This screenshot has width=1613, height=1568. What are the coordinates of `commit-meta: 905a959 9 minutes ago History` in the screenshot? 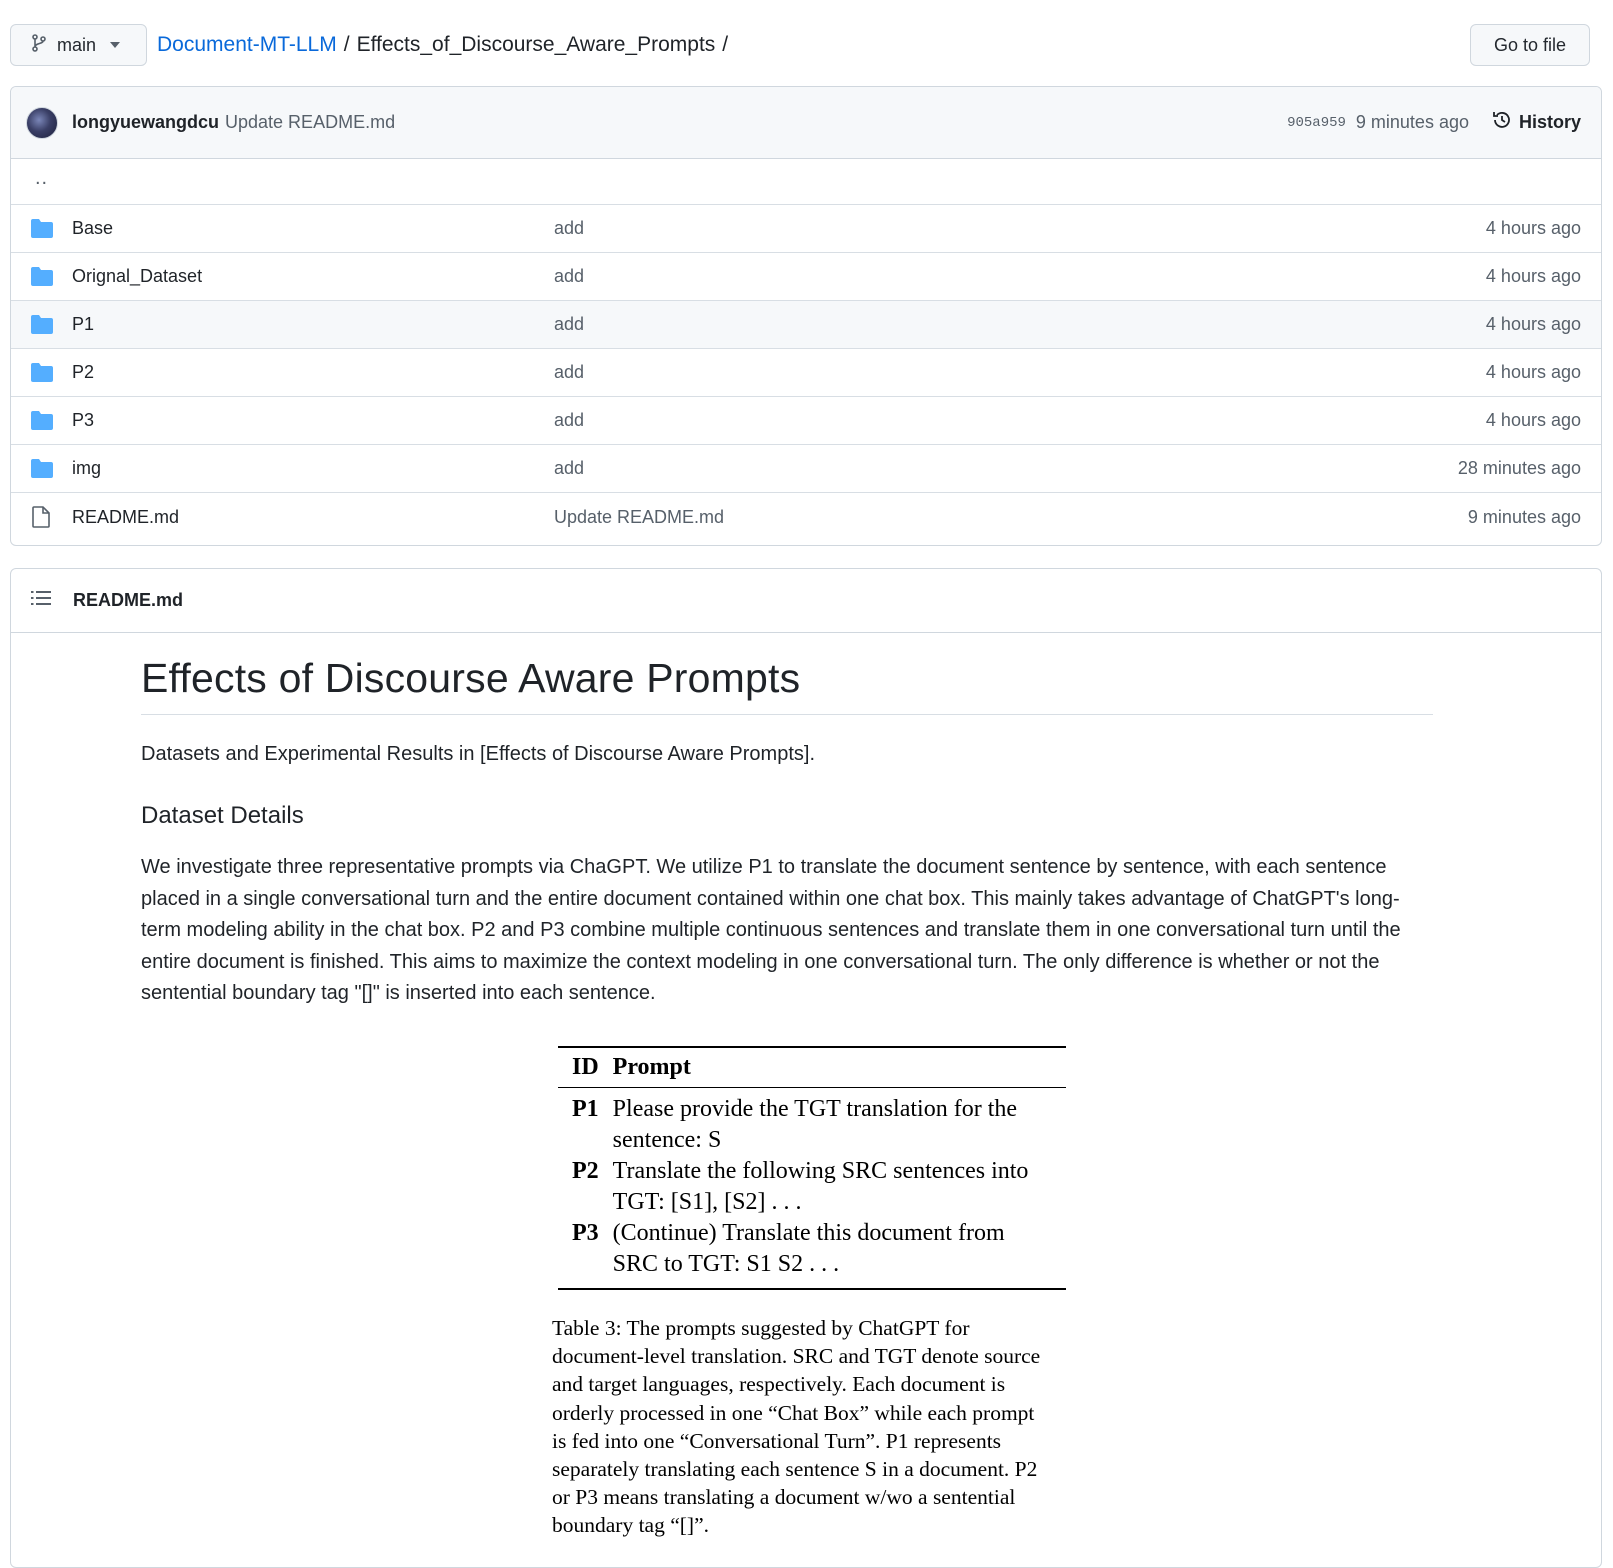 It's located at (1434, 122).